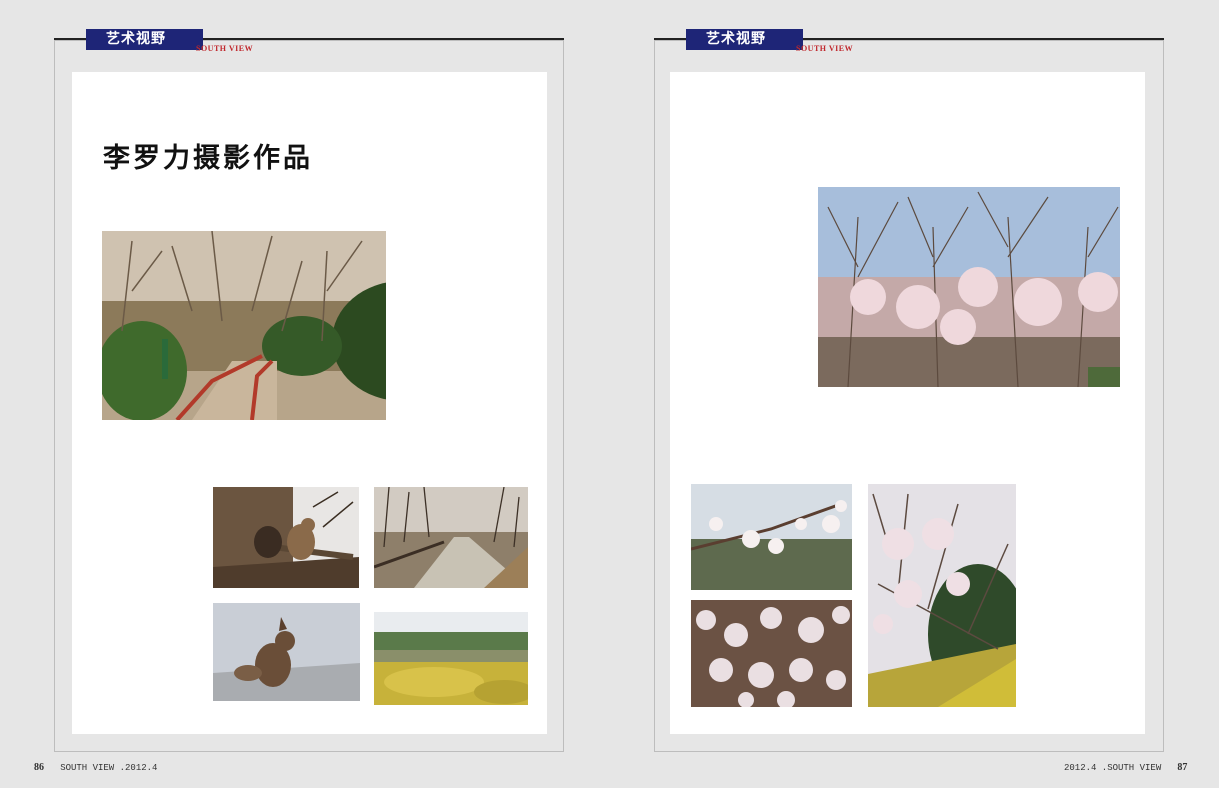 The image size is (1219, 788). Describe the element at coordinates (244, 325) in the screenshot. I see `photo-trail-fence` at that location.